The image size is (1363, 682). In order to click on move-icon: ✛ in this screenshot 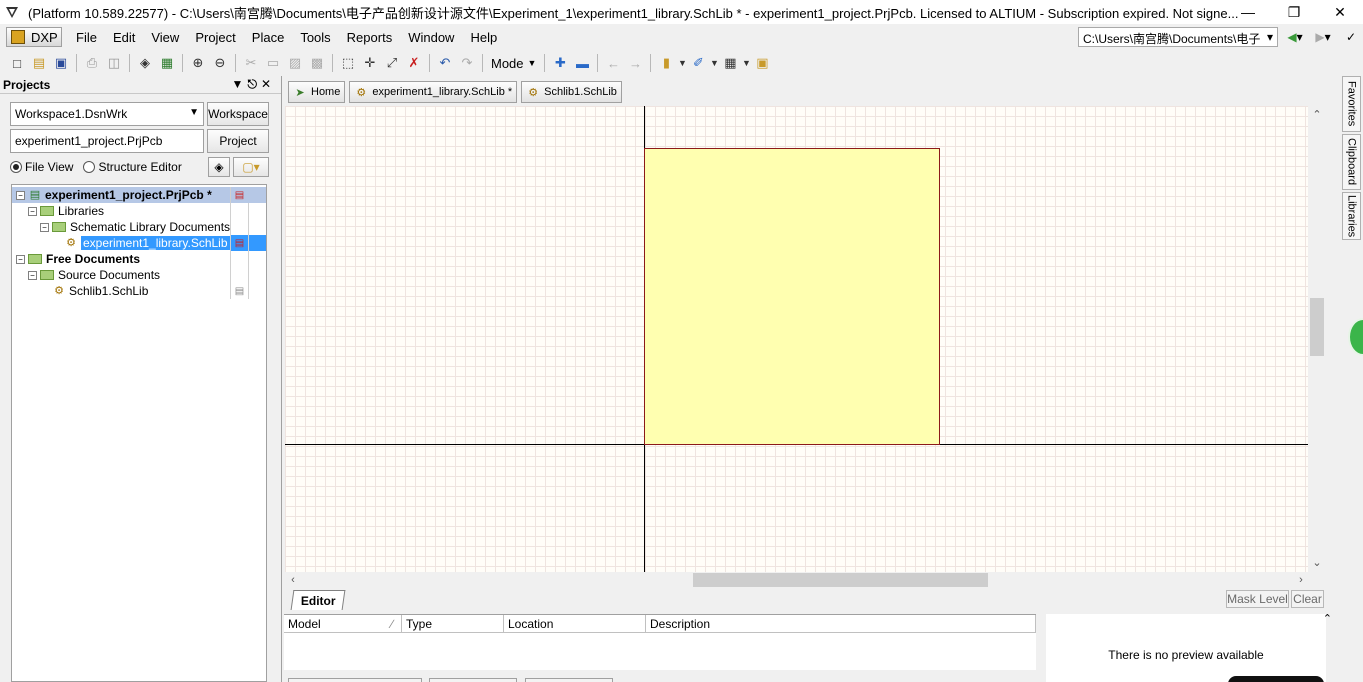, I will do `click(370, 63)`.